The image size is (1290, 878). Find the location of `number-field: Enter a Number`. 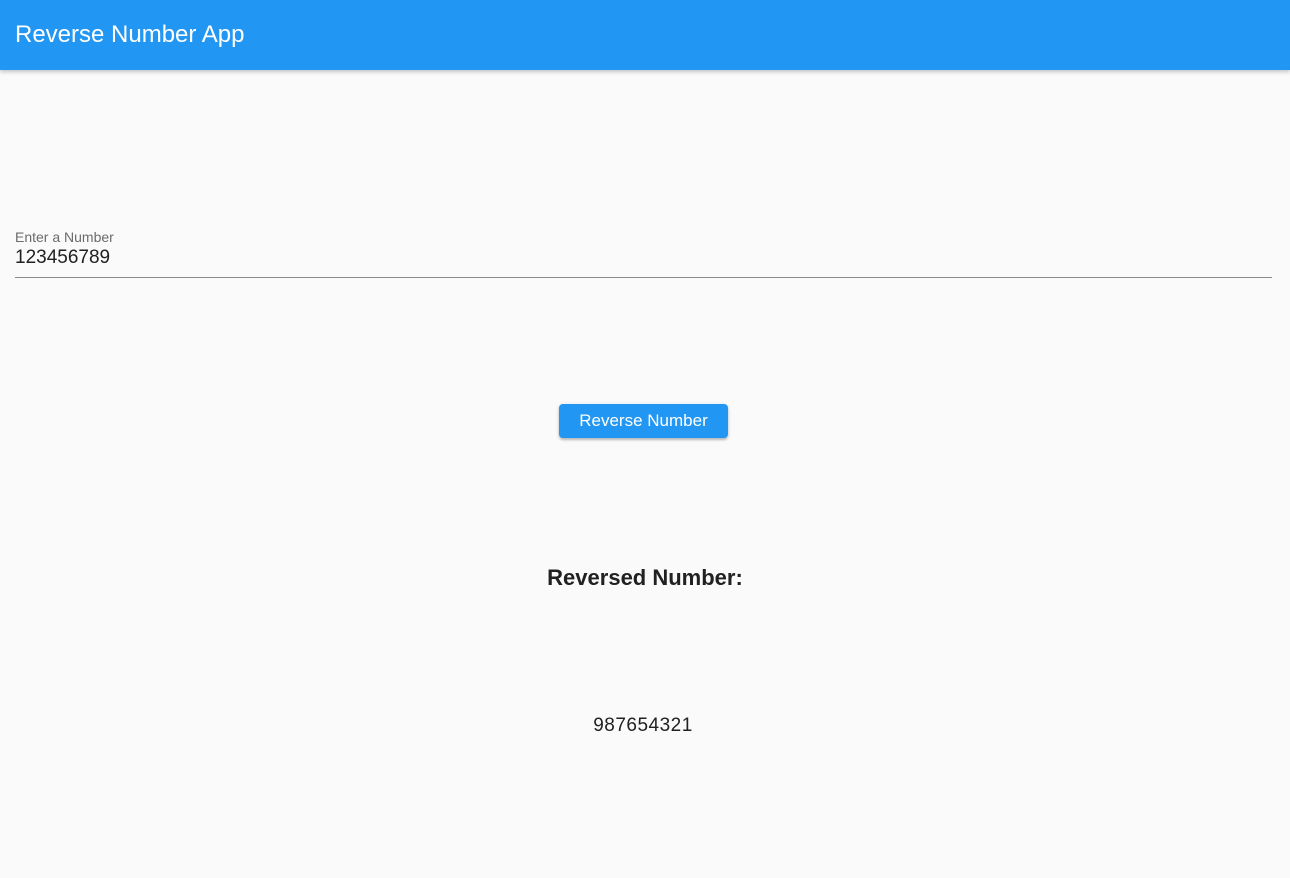

number-field: Enter a Number is located at coordinates (643, 253).